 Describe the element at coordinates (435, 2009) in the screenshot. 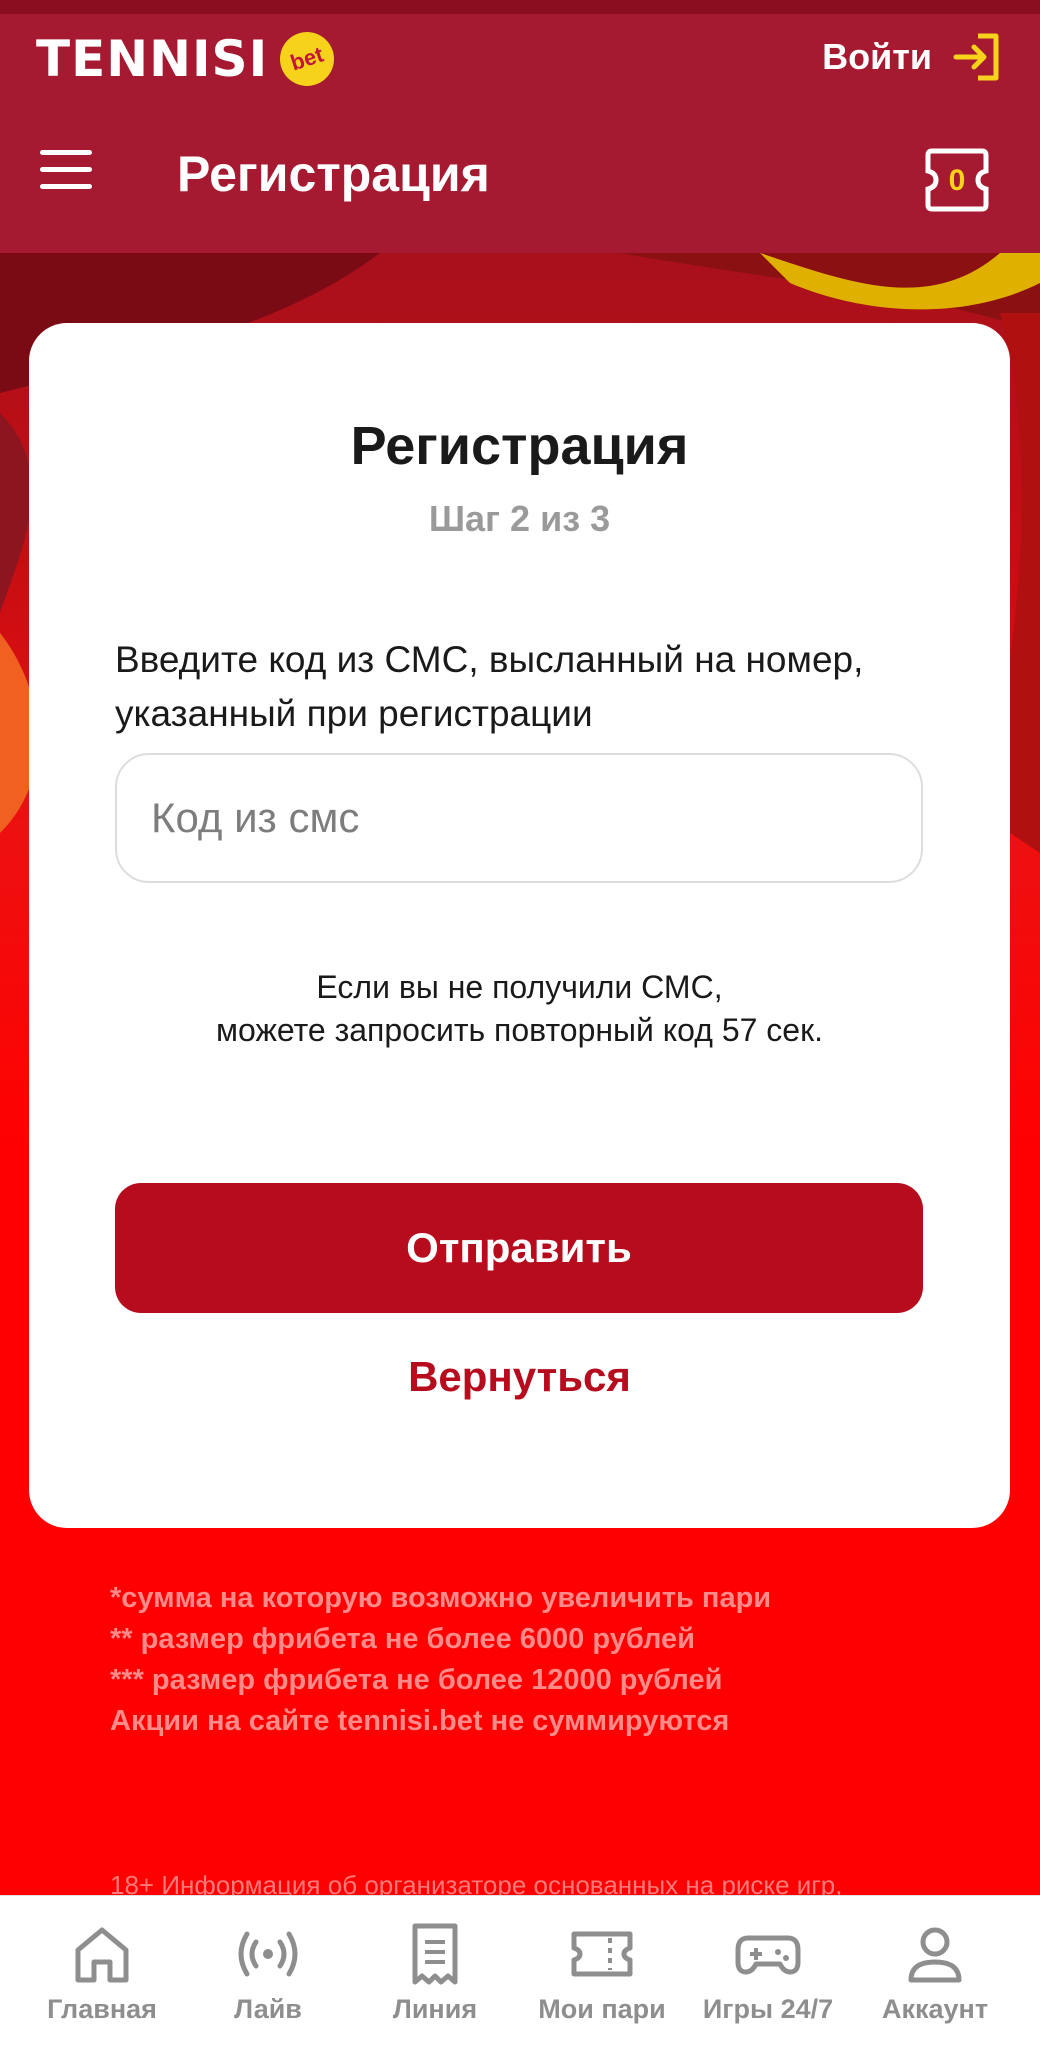

I see `nav-label: Линия` at that location.